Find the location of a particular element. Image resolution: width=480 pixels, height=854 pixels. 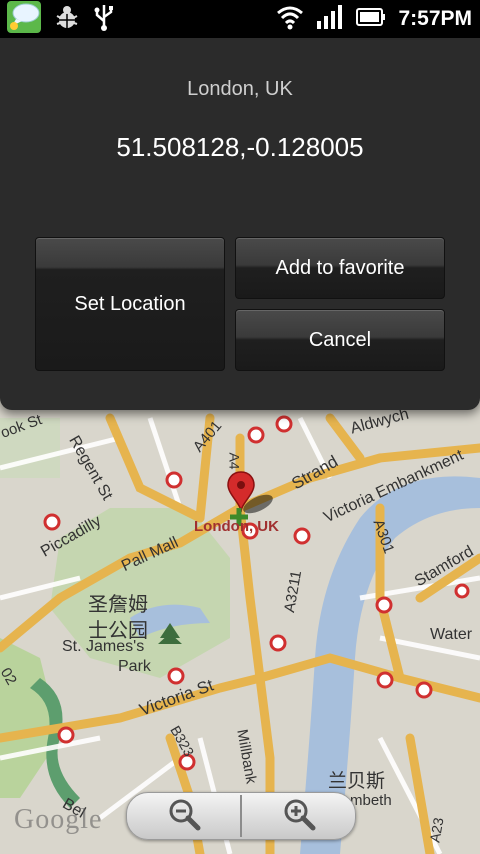

map-label-chinese-lambeth: 兰贝斯 is located at coordinates (357, 781).